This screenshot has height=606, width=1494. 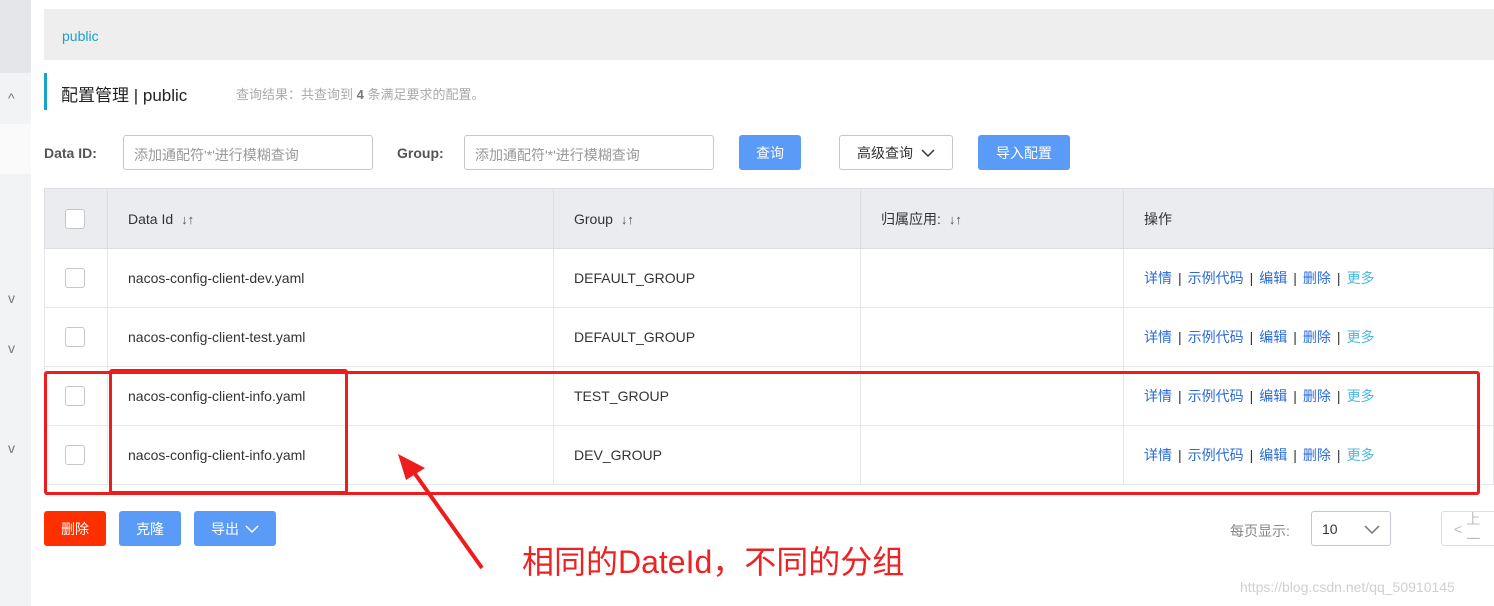 I want to click on sidebar: ^ v v v, so click(x=15, y=303).